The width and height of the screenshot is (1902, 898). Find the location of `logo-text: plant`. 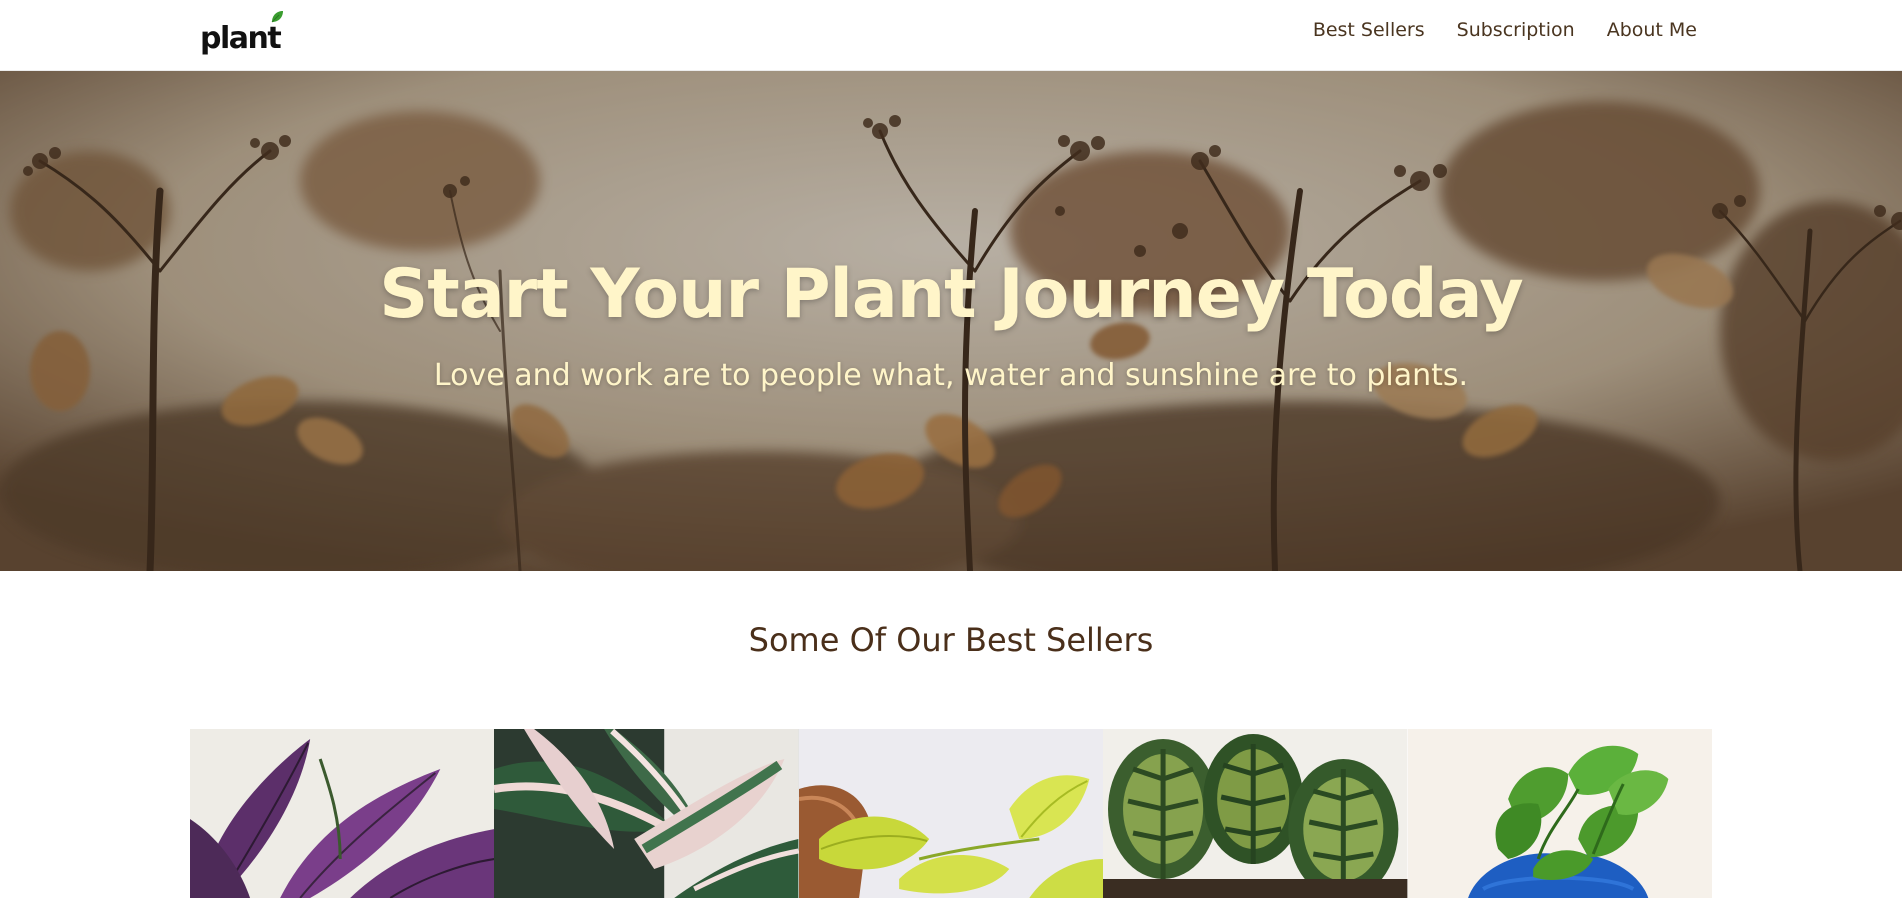

logo-text: plant is located at coordinates (241, 38).